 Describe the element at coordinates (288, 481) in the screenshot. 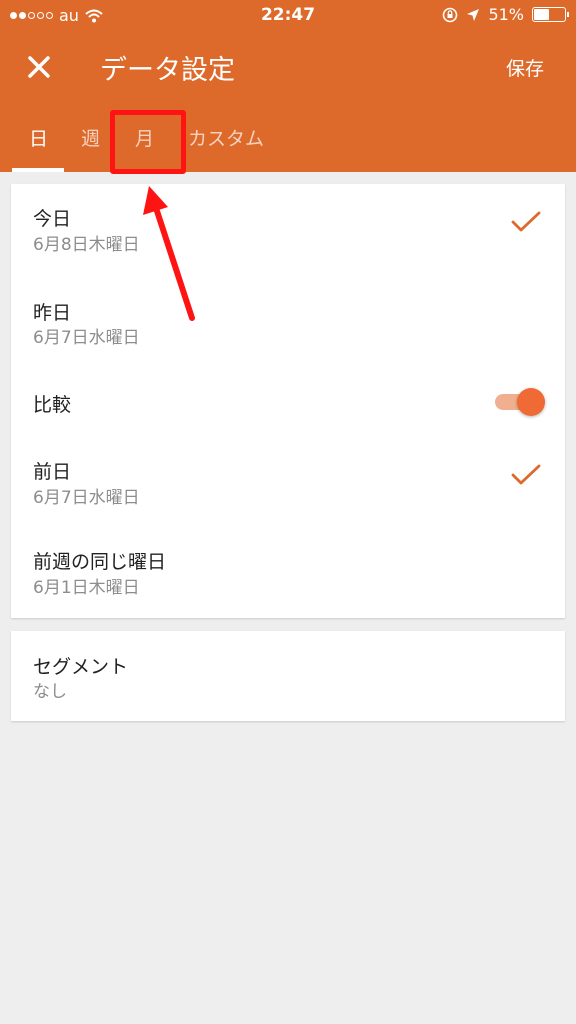

I see `list-item-previous-day: 前日 6月7日水曜日` at that location.